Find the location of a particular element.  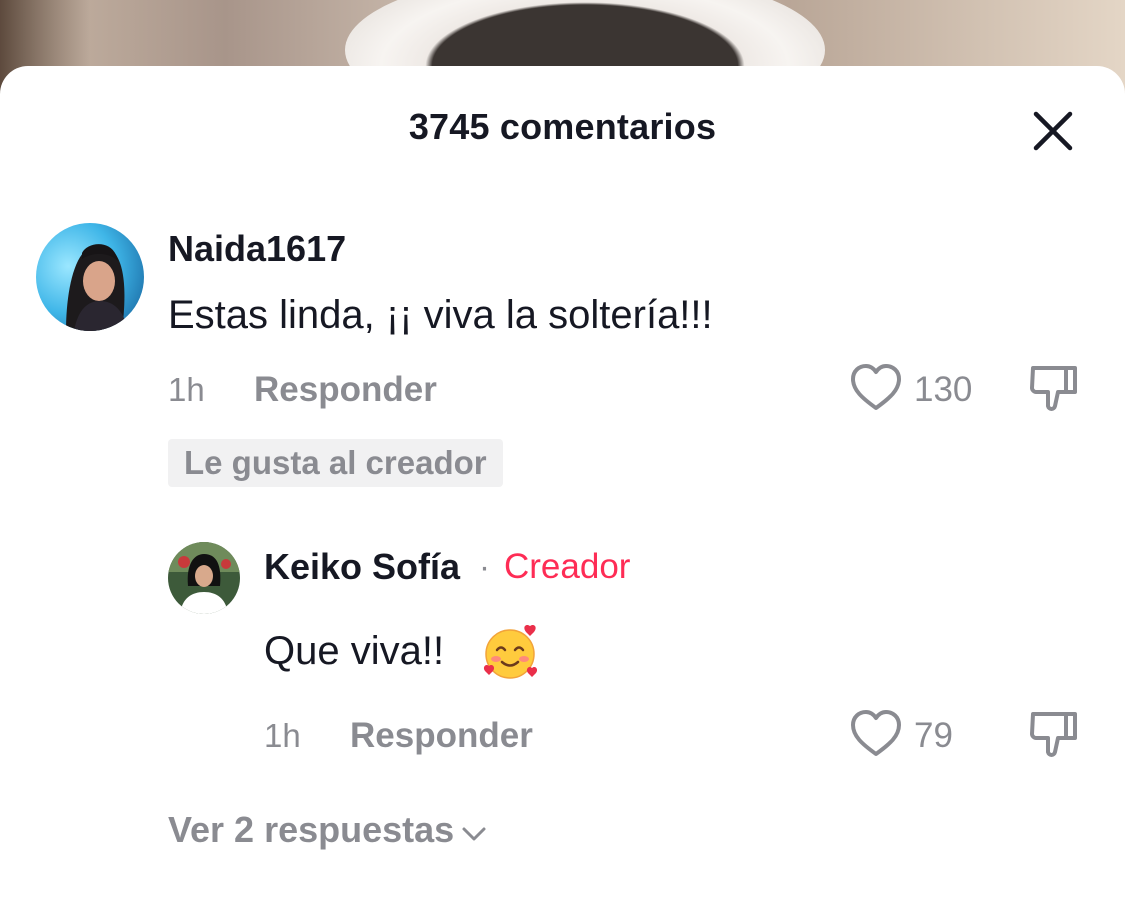

reply-text: Que viva!! is located at coordinates (354, 651).